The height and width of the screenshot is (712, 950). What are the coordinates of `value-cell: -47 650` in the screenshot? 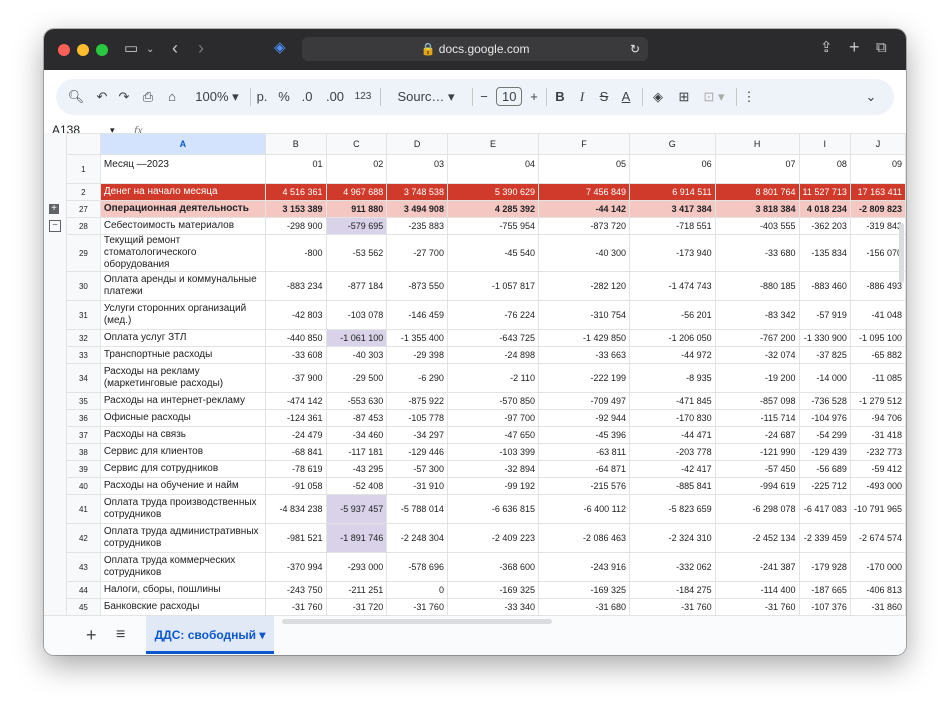 It's located at (492, 435).